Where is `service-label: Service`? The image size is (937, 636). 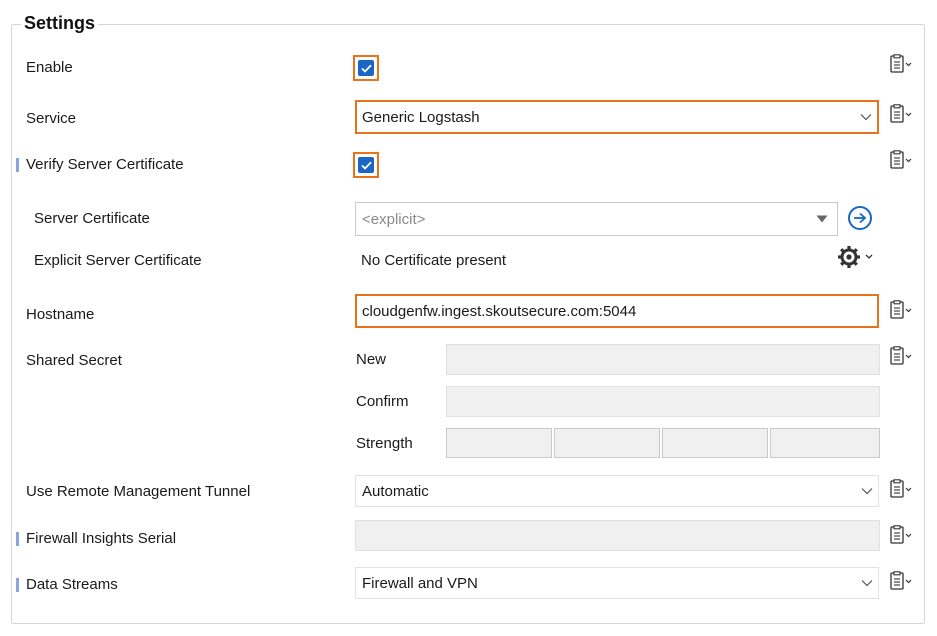 service-label: Service is located at coordinates (51, 118).